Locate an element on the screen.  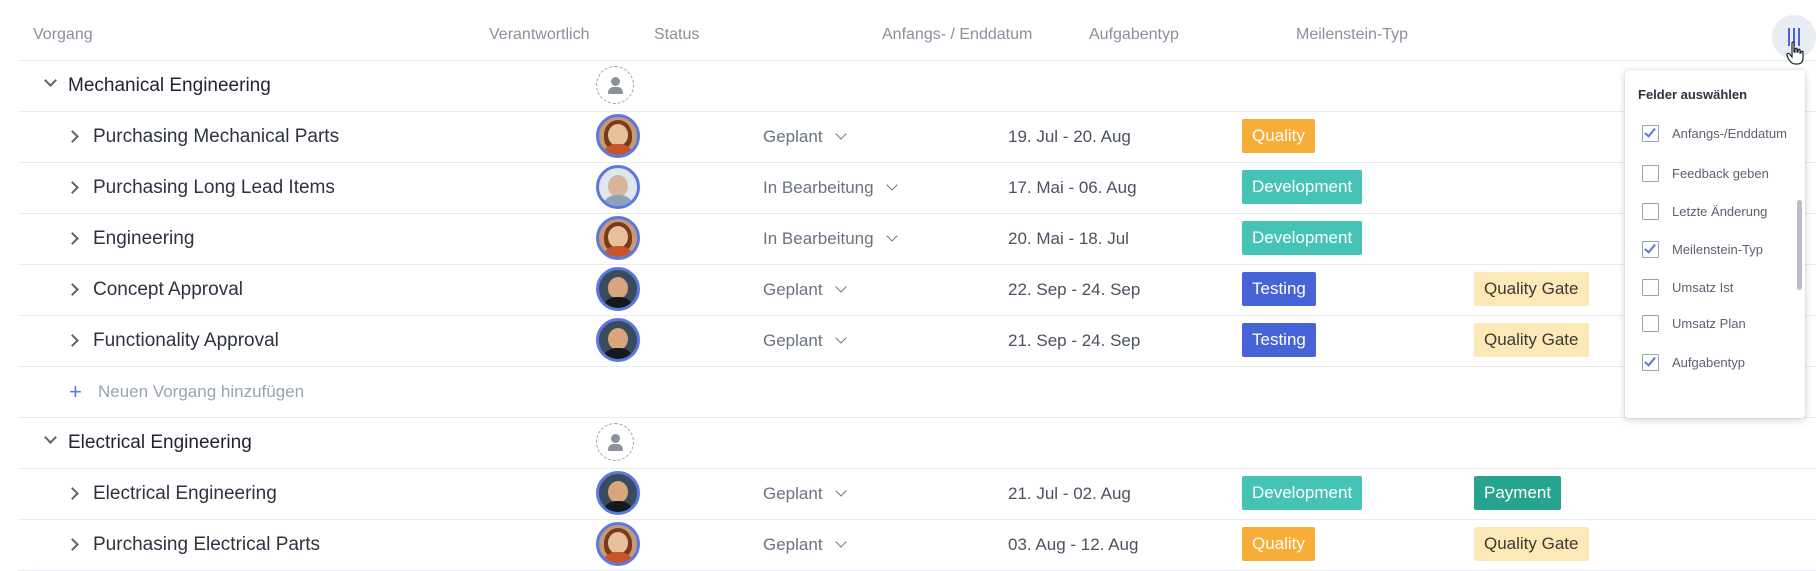
date-range: 21. Jul - 02. Aug is located at coordinates (1069, 494).